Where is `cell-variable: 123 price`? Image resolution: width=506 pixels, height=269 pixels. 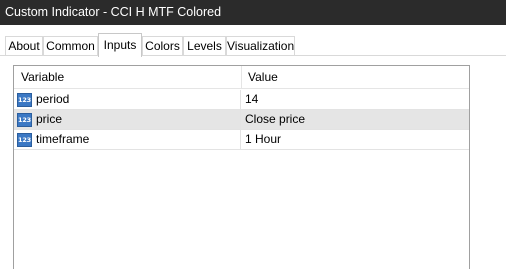
cell-variable: 123 price is located at coordinates (127, 120).